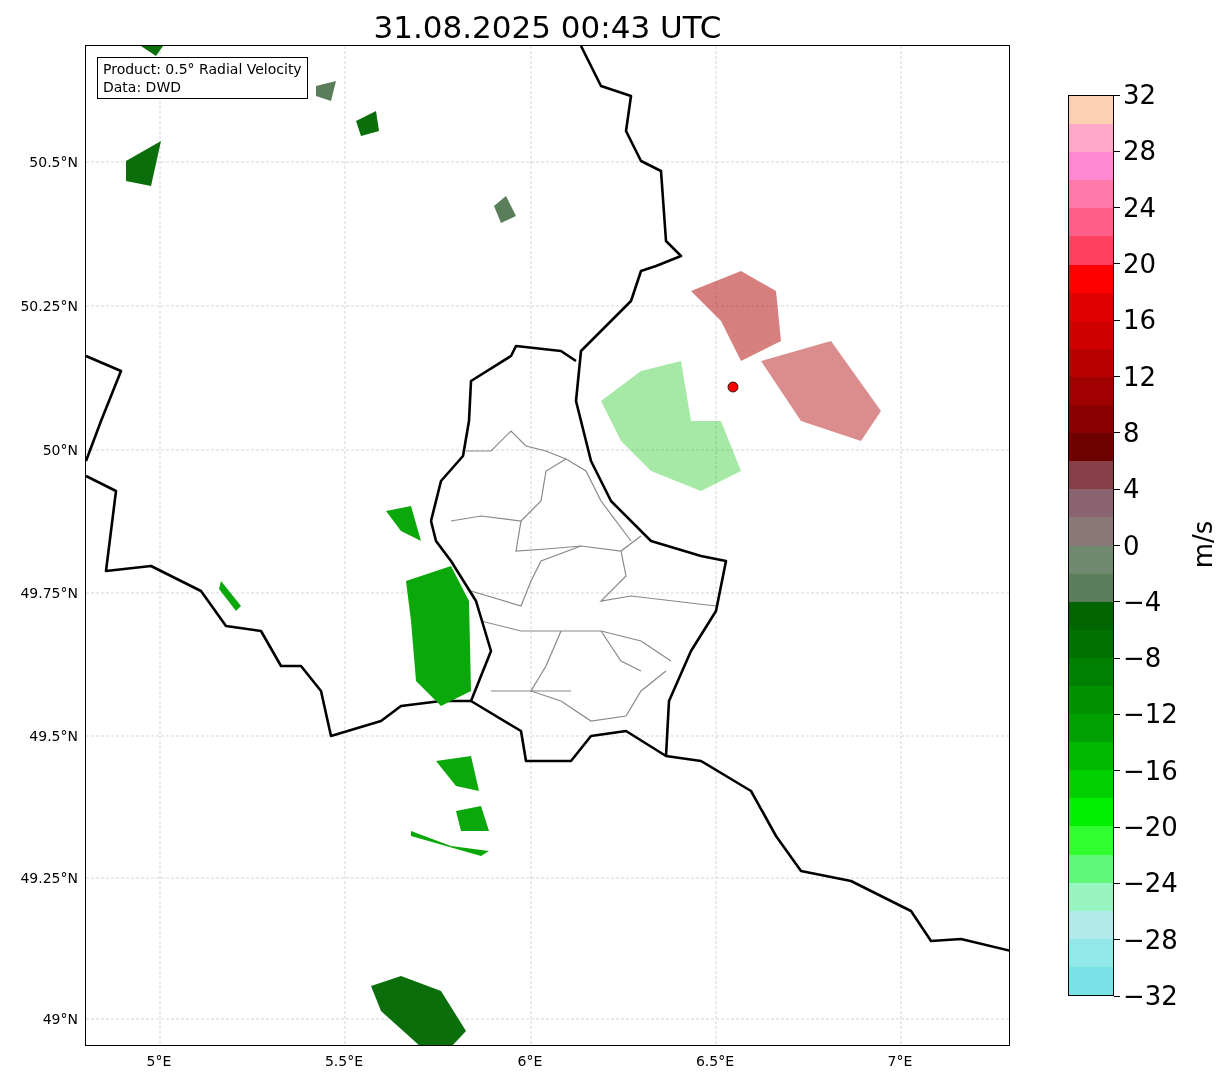 The width and height of the screenshot is (1225, 1081). What do you see at coordinates (1150, 770) in the screenshot?
I see `colorbar-tick-label: −16` at bounding box center [1150, 770].